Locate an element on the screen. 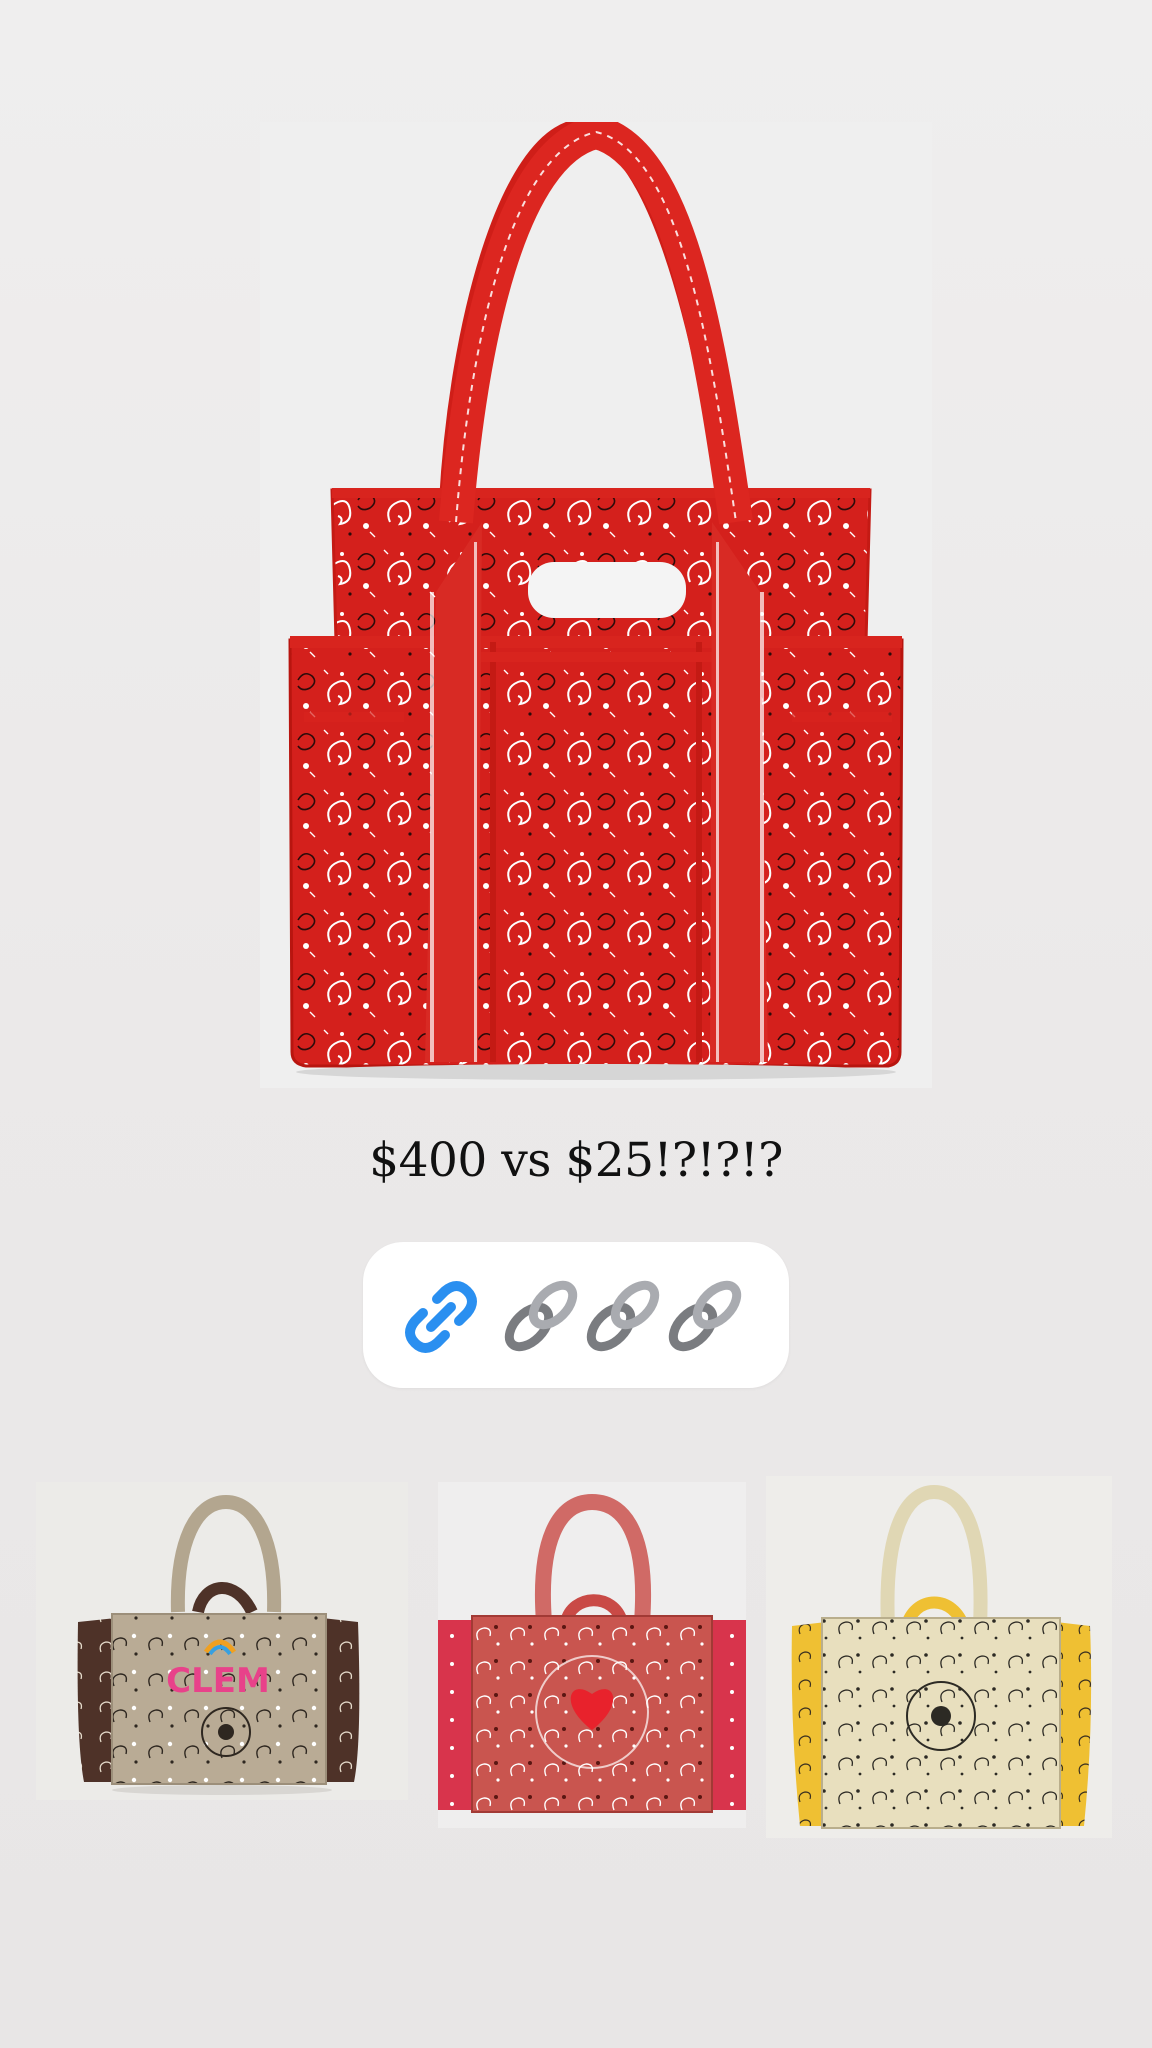 The height and width of the screenshot is (2048, 1152). story-caption: $400 vs $25!?!?!? is located at coordinates (576, 1160).